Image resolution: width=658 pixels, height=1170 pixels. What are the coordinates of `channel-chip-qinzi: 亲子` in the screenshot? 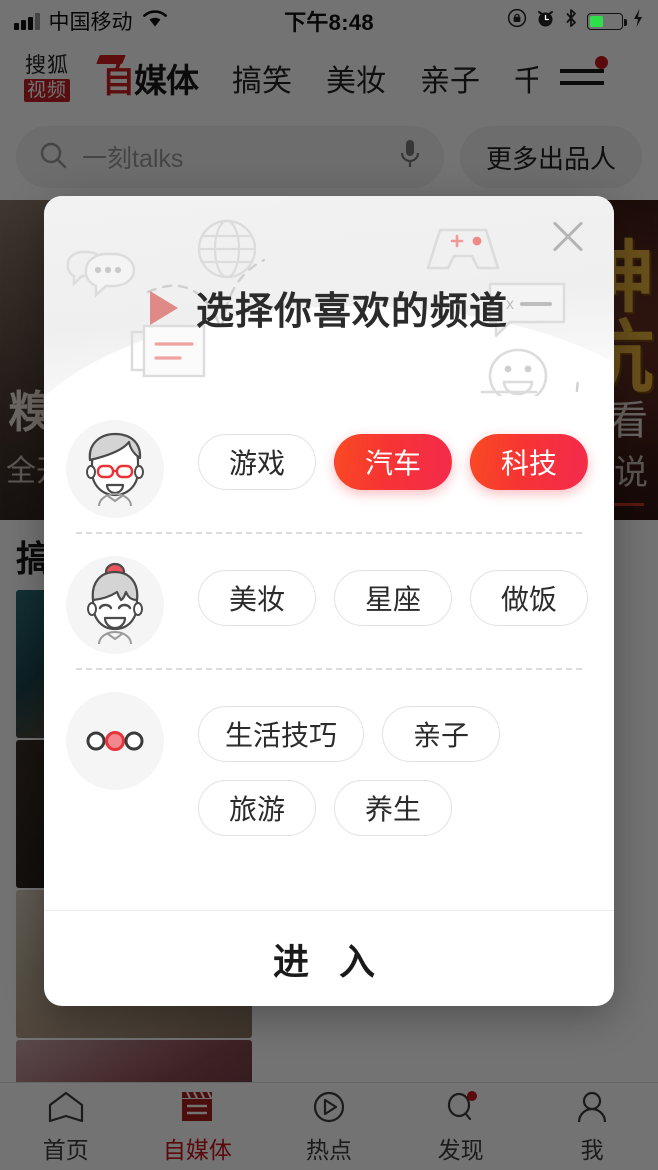 It's located at (441, 734).